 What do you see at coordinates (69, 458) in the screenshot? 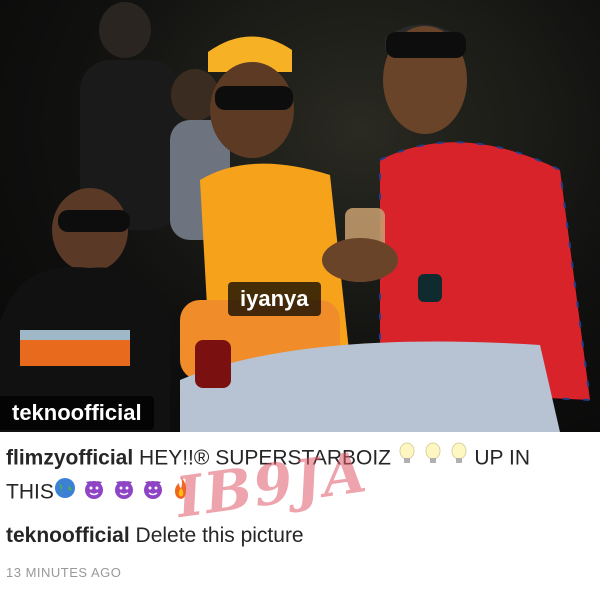
I see `comment-username: flimzyofficial` at bounding box center [69, 458].